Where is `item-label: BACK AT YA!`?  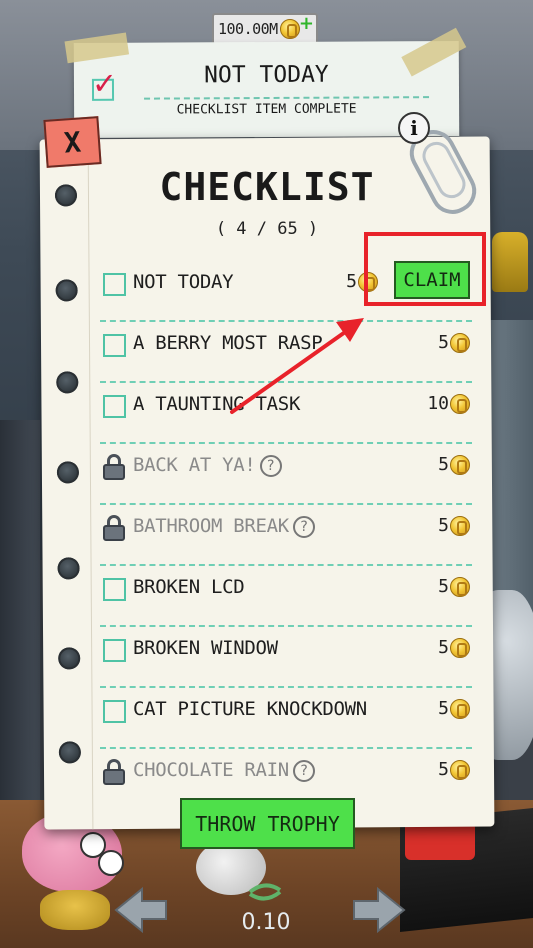
item-label: BACK AT YA! is located at coordinates (194, 465).